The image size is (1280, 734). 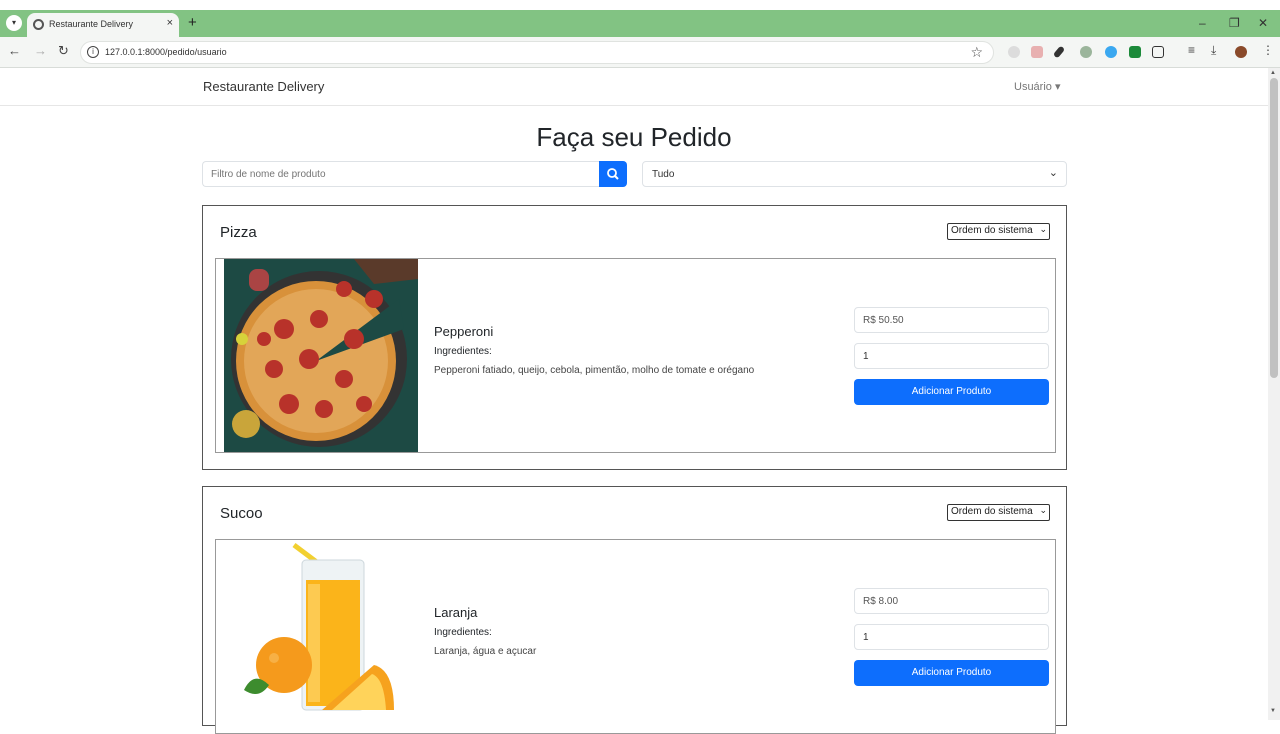 What do you see at coordinates (537, 52) in the screenshot?
I see `url-input: i 127.0.0.1:8000/pedido/usuario ☆` at bounding box center [537, 52].